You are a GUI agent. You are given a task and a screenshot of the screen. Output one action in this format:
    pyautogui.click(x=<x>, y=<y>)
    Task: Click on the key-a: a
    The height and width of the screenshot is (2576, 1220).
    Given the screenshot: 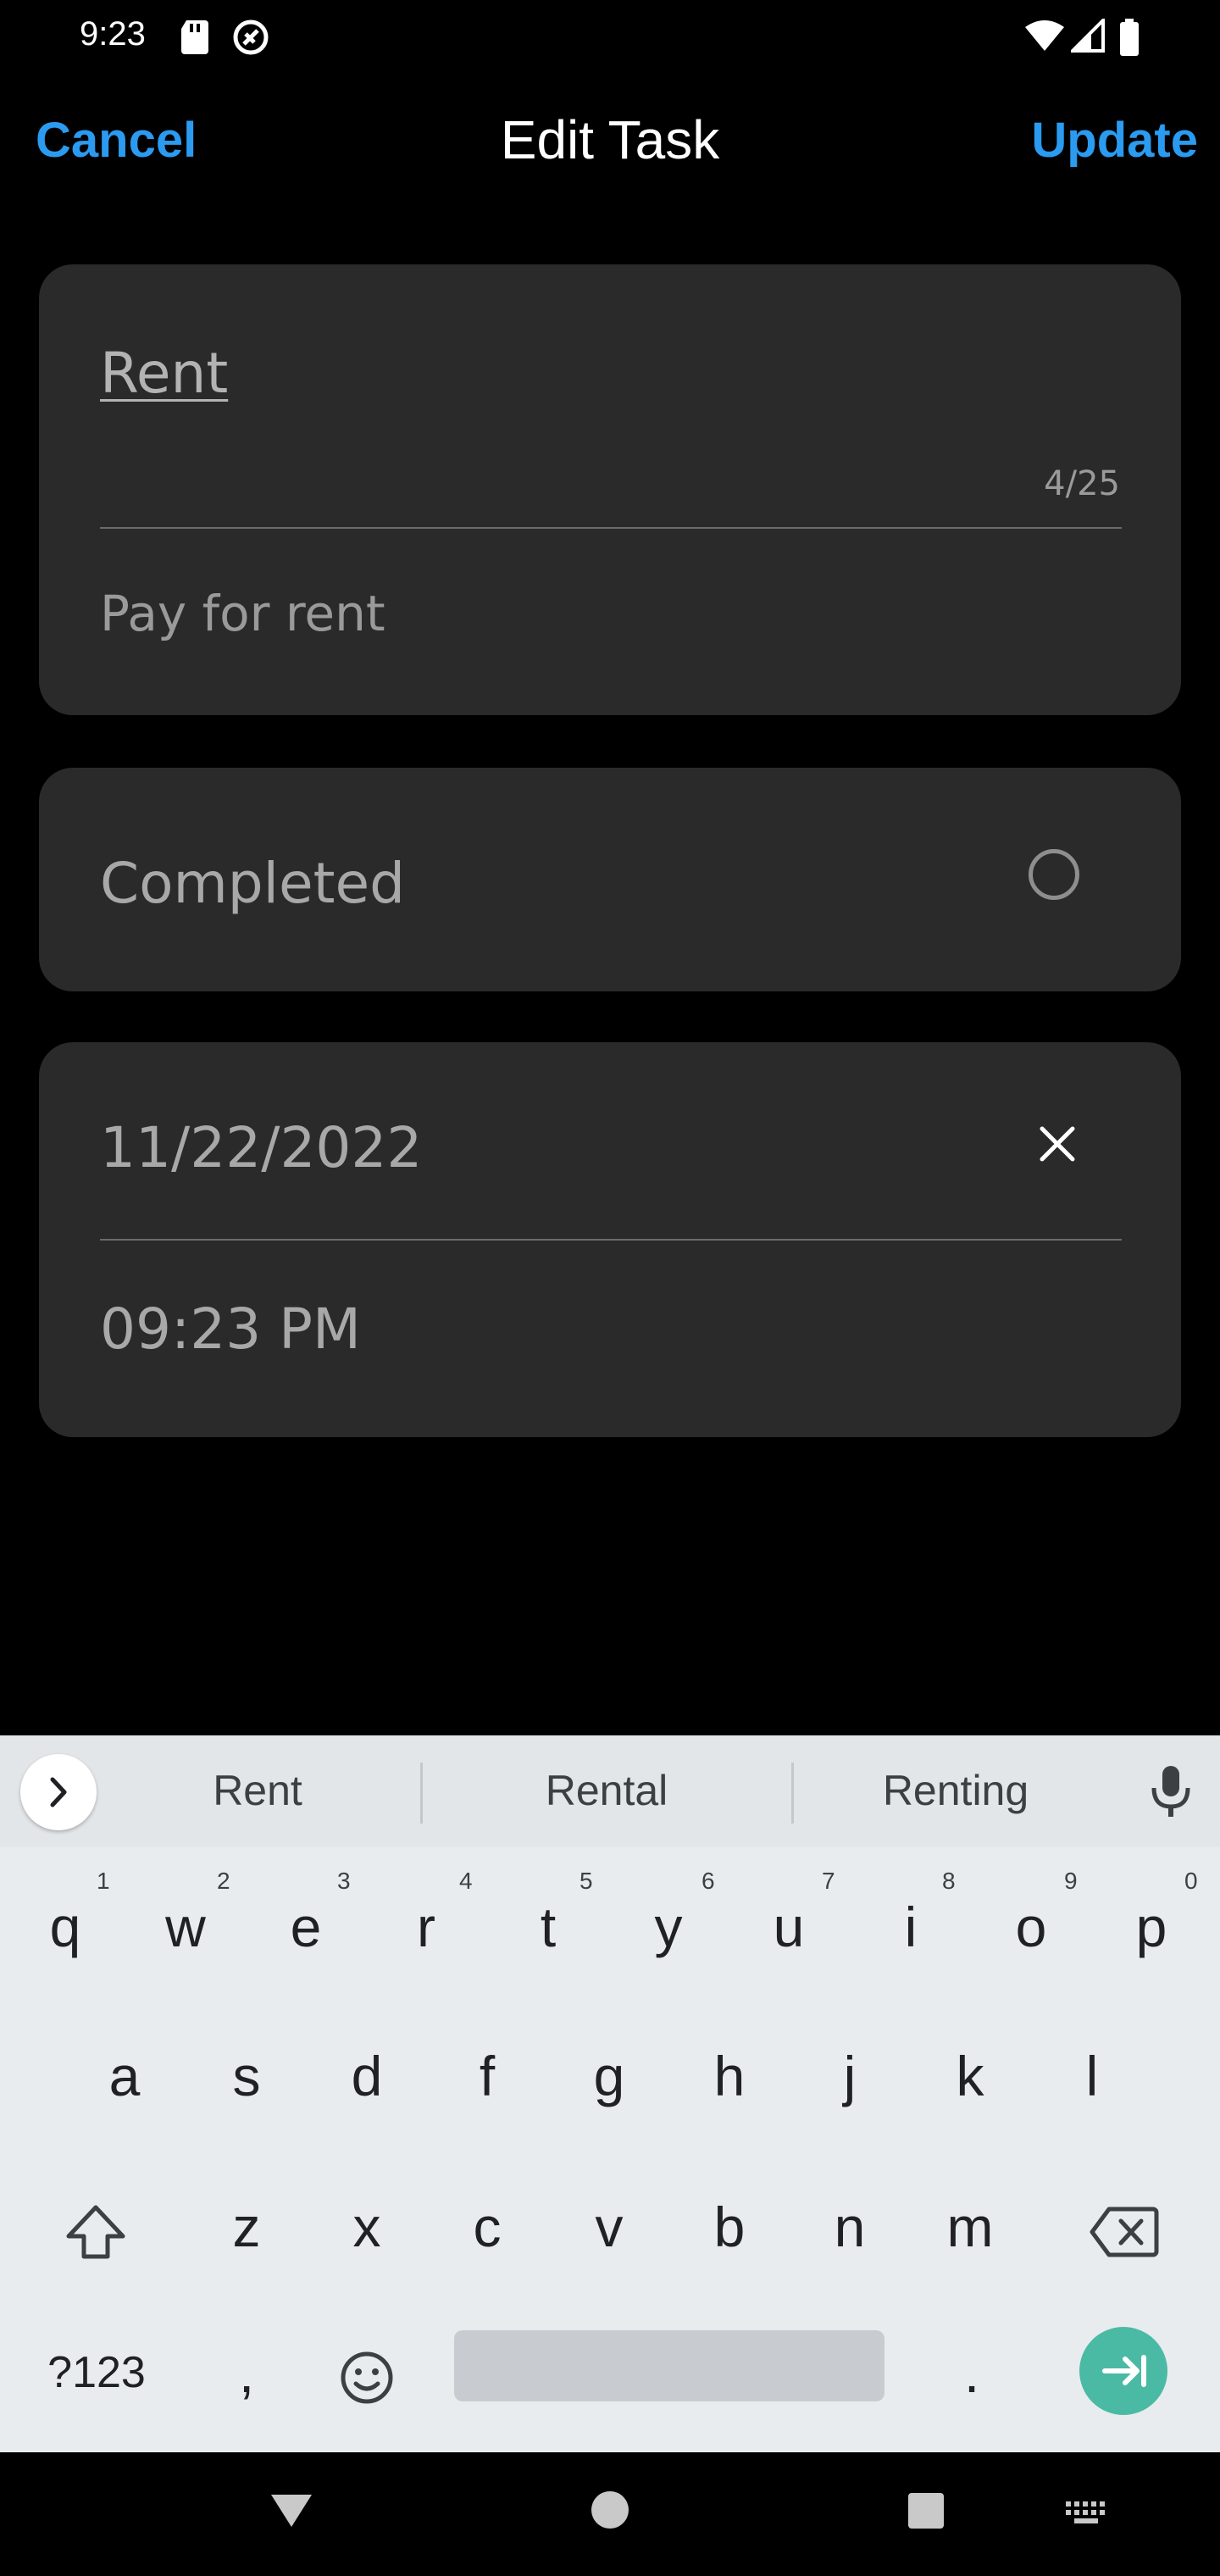 What is the action you would take?
    pyautogui.click(x=124, y=2076)
    